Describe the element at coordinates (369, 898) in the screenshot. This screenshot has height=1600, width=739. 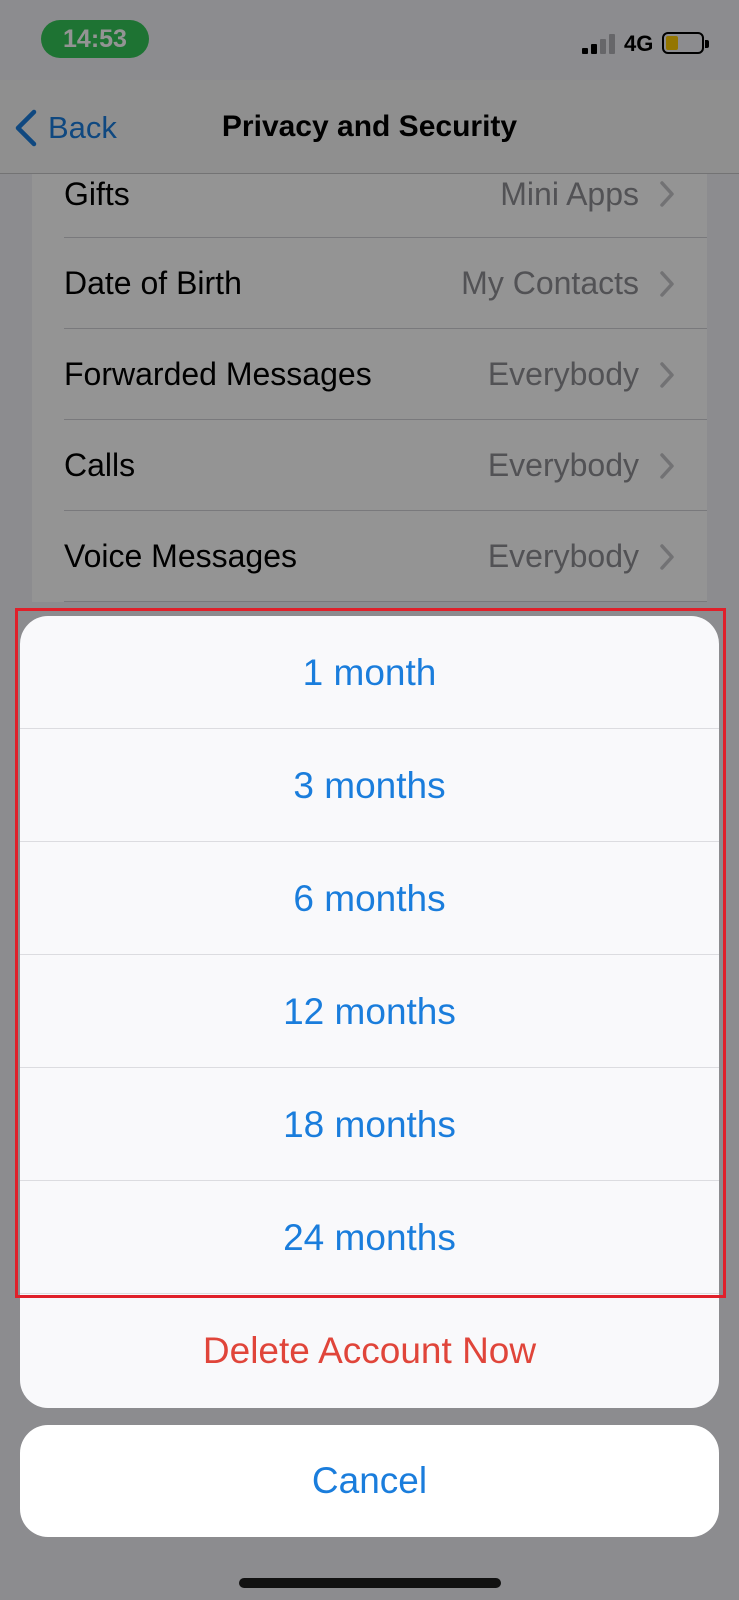
I see `option-6-months: 6 months` at that location.